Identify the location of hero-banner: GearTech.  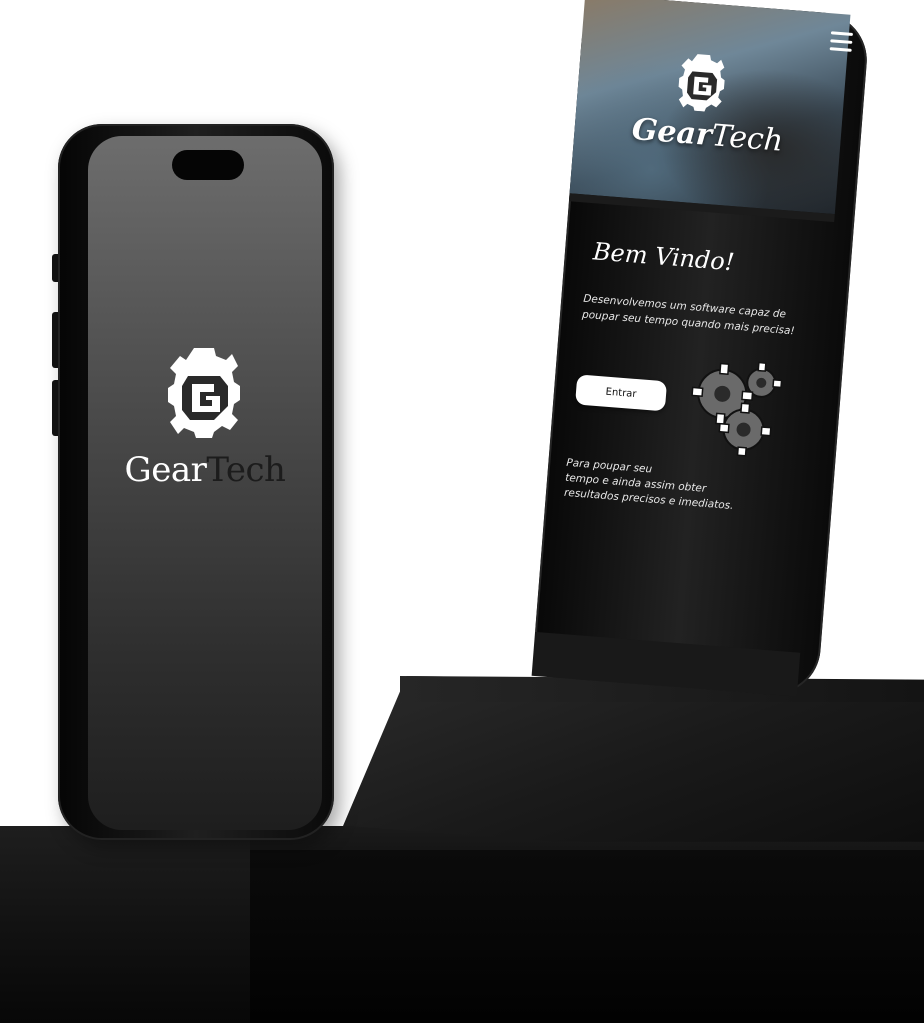
(710, 107).